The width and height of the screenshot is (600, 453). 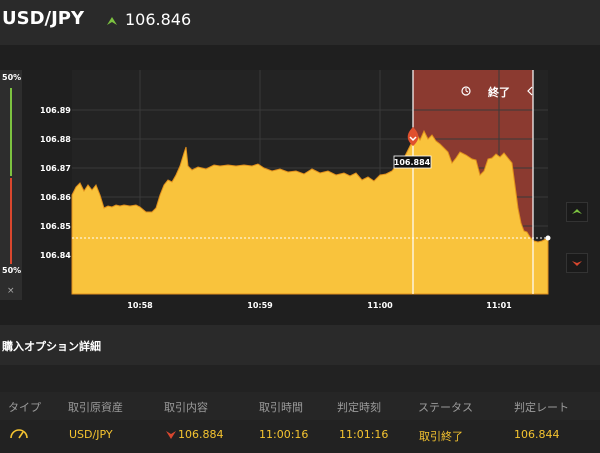 I want to click on cell-rate: 106.844, so click(x=537, y=434).